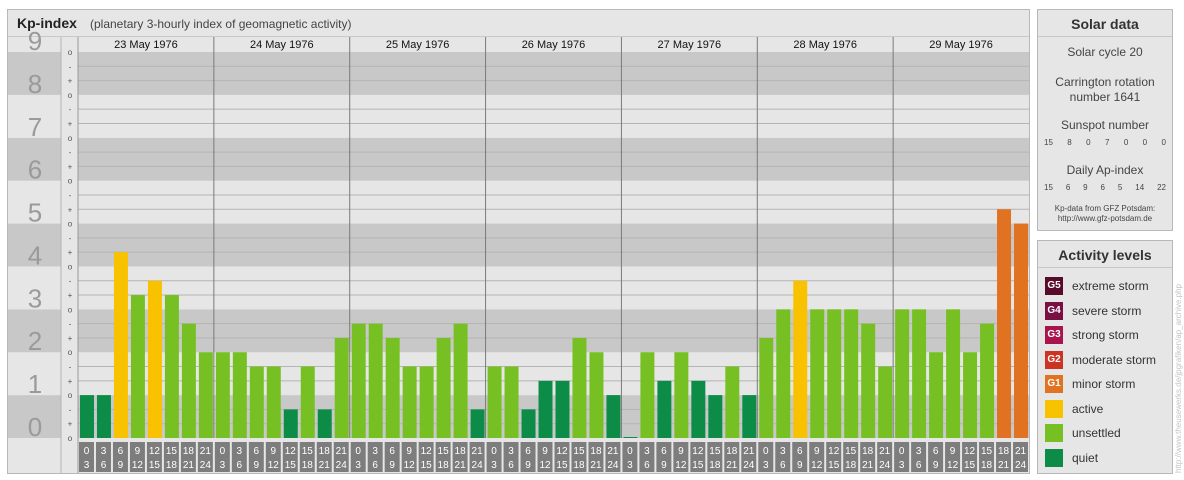  Describe the element at coordinates (1105, 23) in the screenshot. I see `solar-data-title: Solar data` at that location.